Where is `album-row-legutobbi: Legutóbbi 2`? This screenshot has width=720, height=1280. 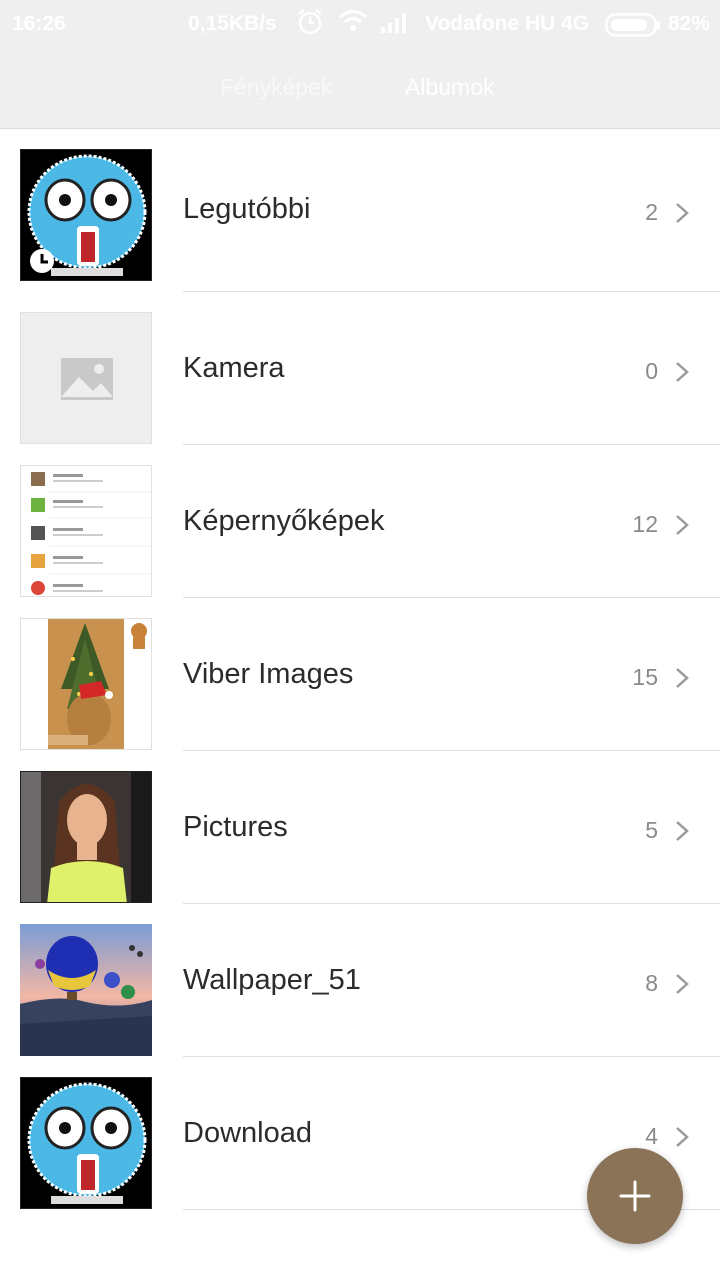 album-row-legutobbi: Legutóbbi 2 is located at coordinates (360, 210).